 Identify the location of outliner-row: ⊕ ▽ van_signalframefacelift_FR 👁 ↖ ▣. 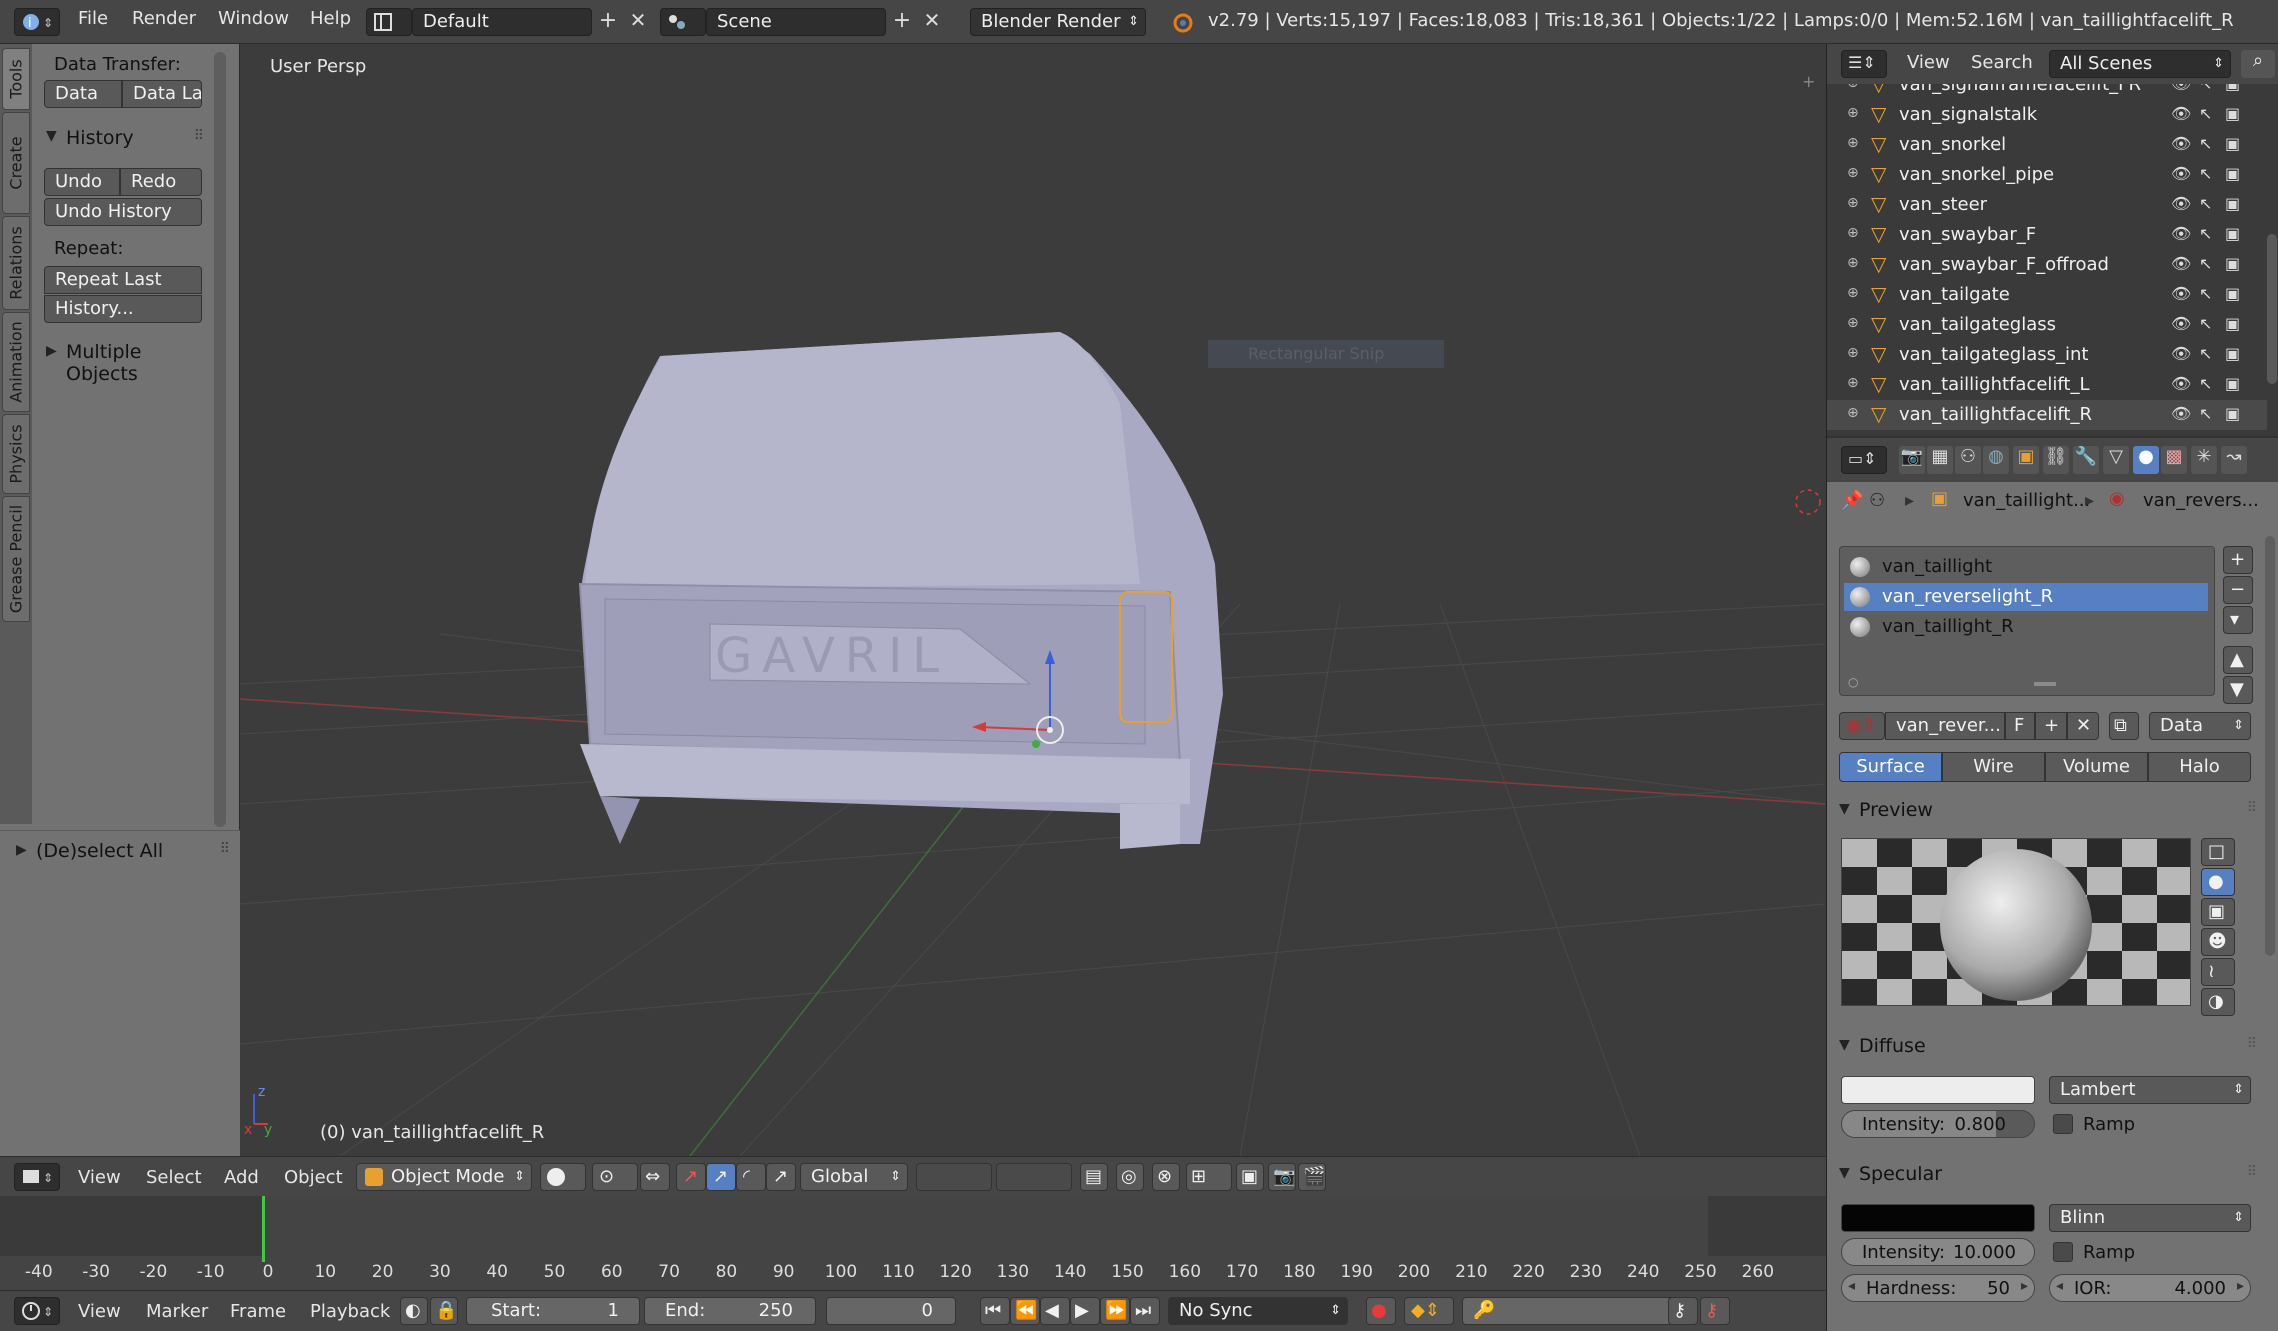
(2047, 92).